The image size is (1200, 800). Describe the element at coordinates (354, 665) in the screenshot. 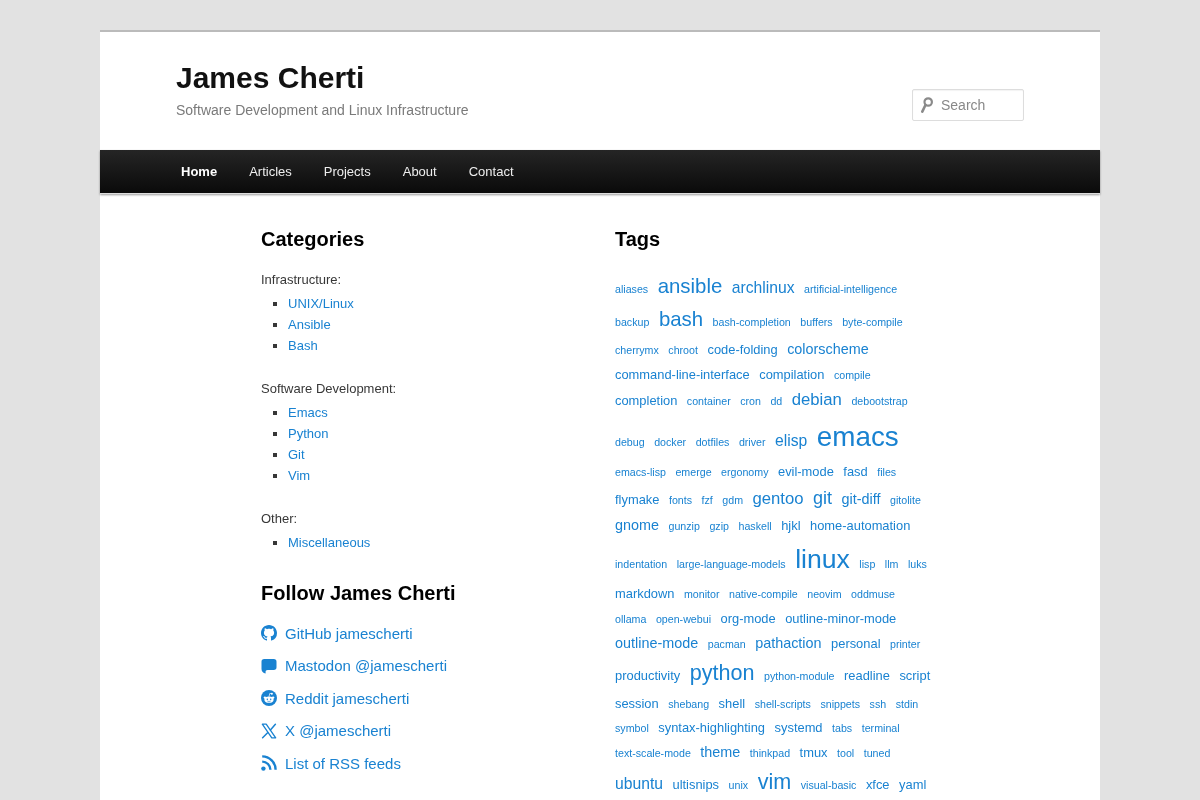

I see `social-link: Mastodon @jamescherti` at that location.